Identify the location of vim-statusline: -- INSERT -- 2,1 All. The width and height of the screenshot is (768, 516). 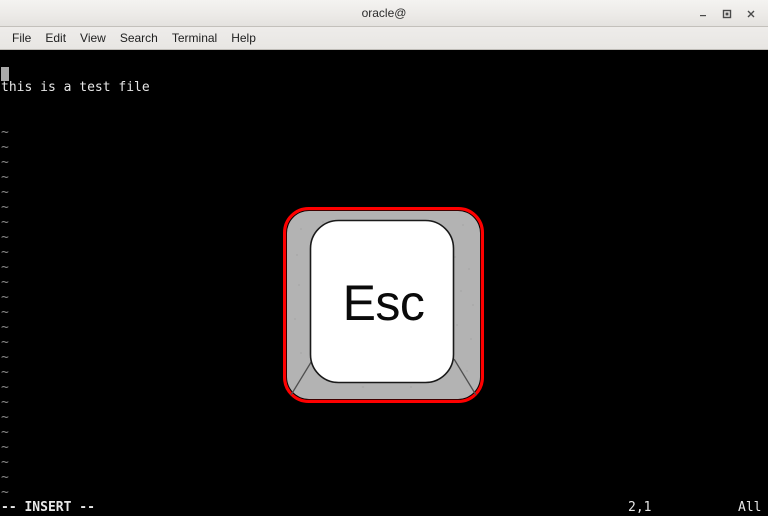
(384, 508).